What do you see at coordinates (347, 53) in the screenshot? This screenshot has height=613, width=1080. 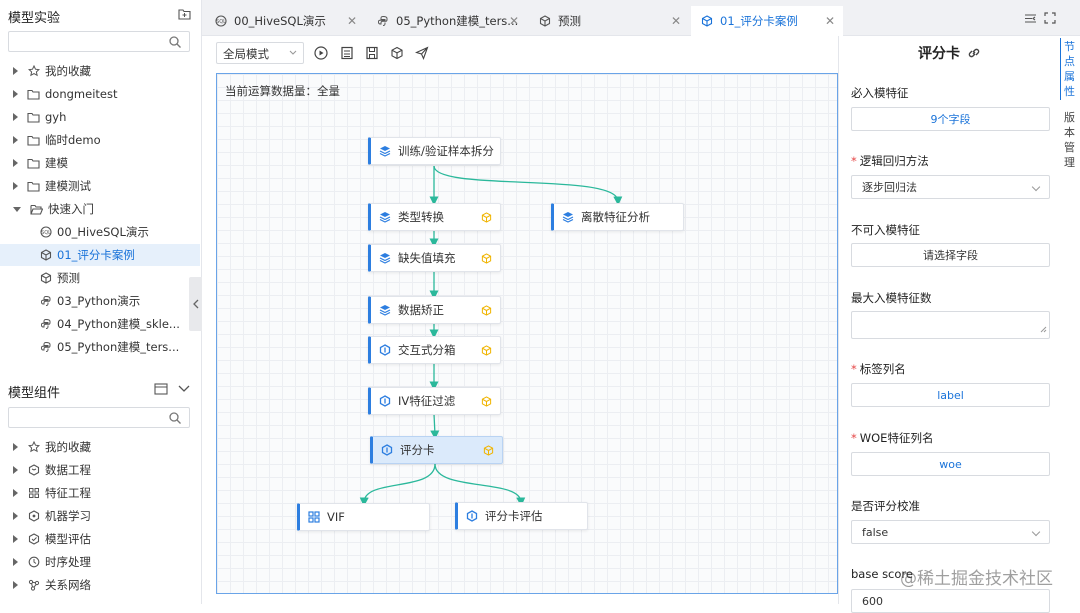 I see `save-icon` at bounding box center [347, 53].